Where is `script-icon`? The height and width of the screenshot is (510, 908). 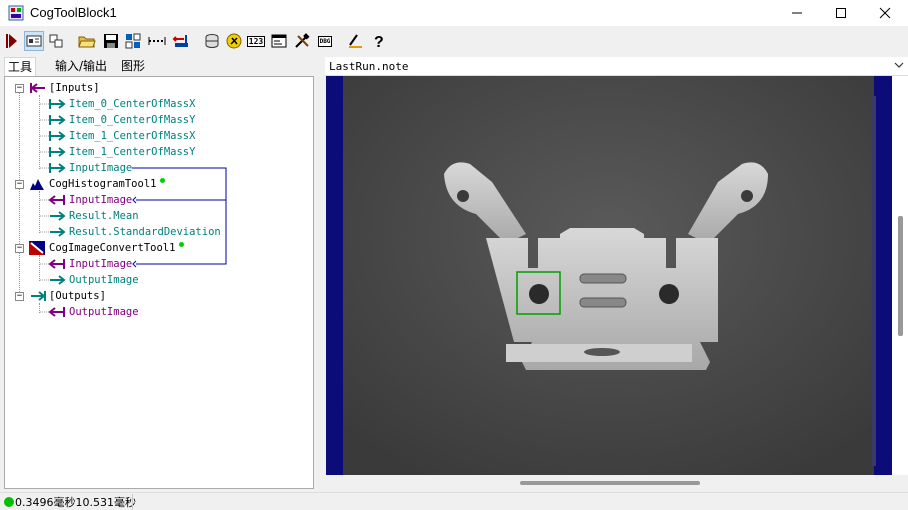
script-icon is located at coordinates (234, 41).